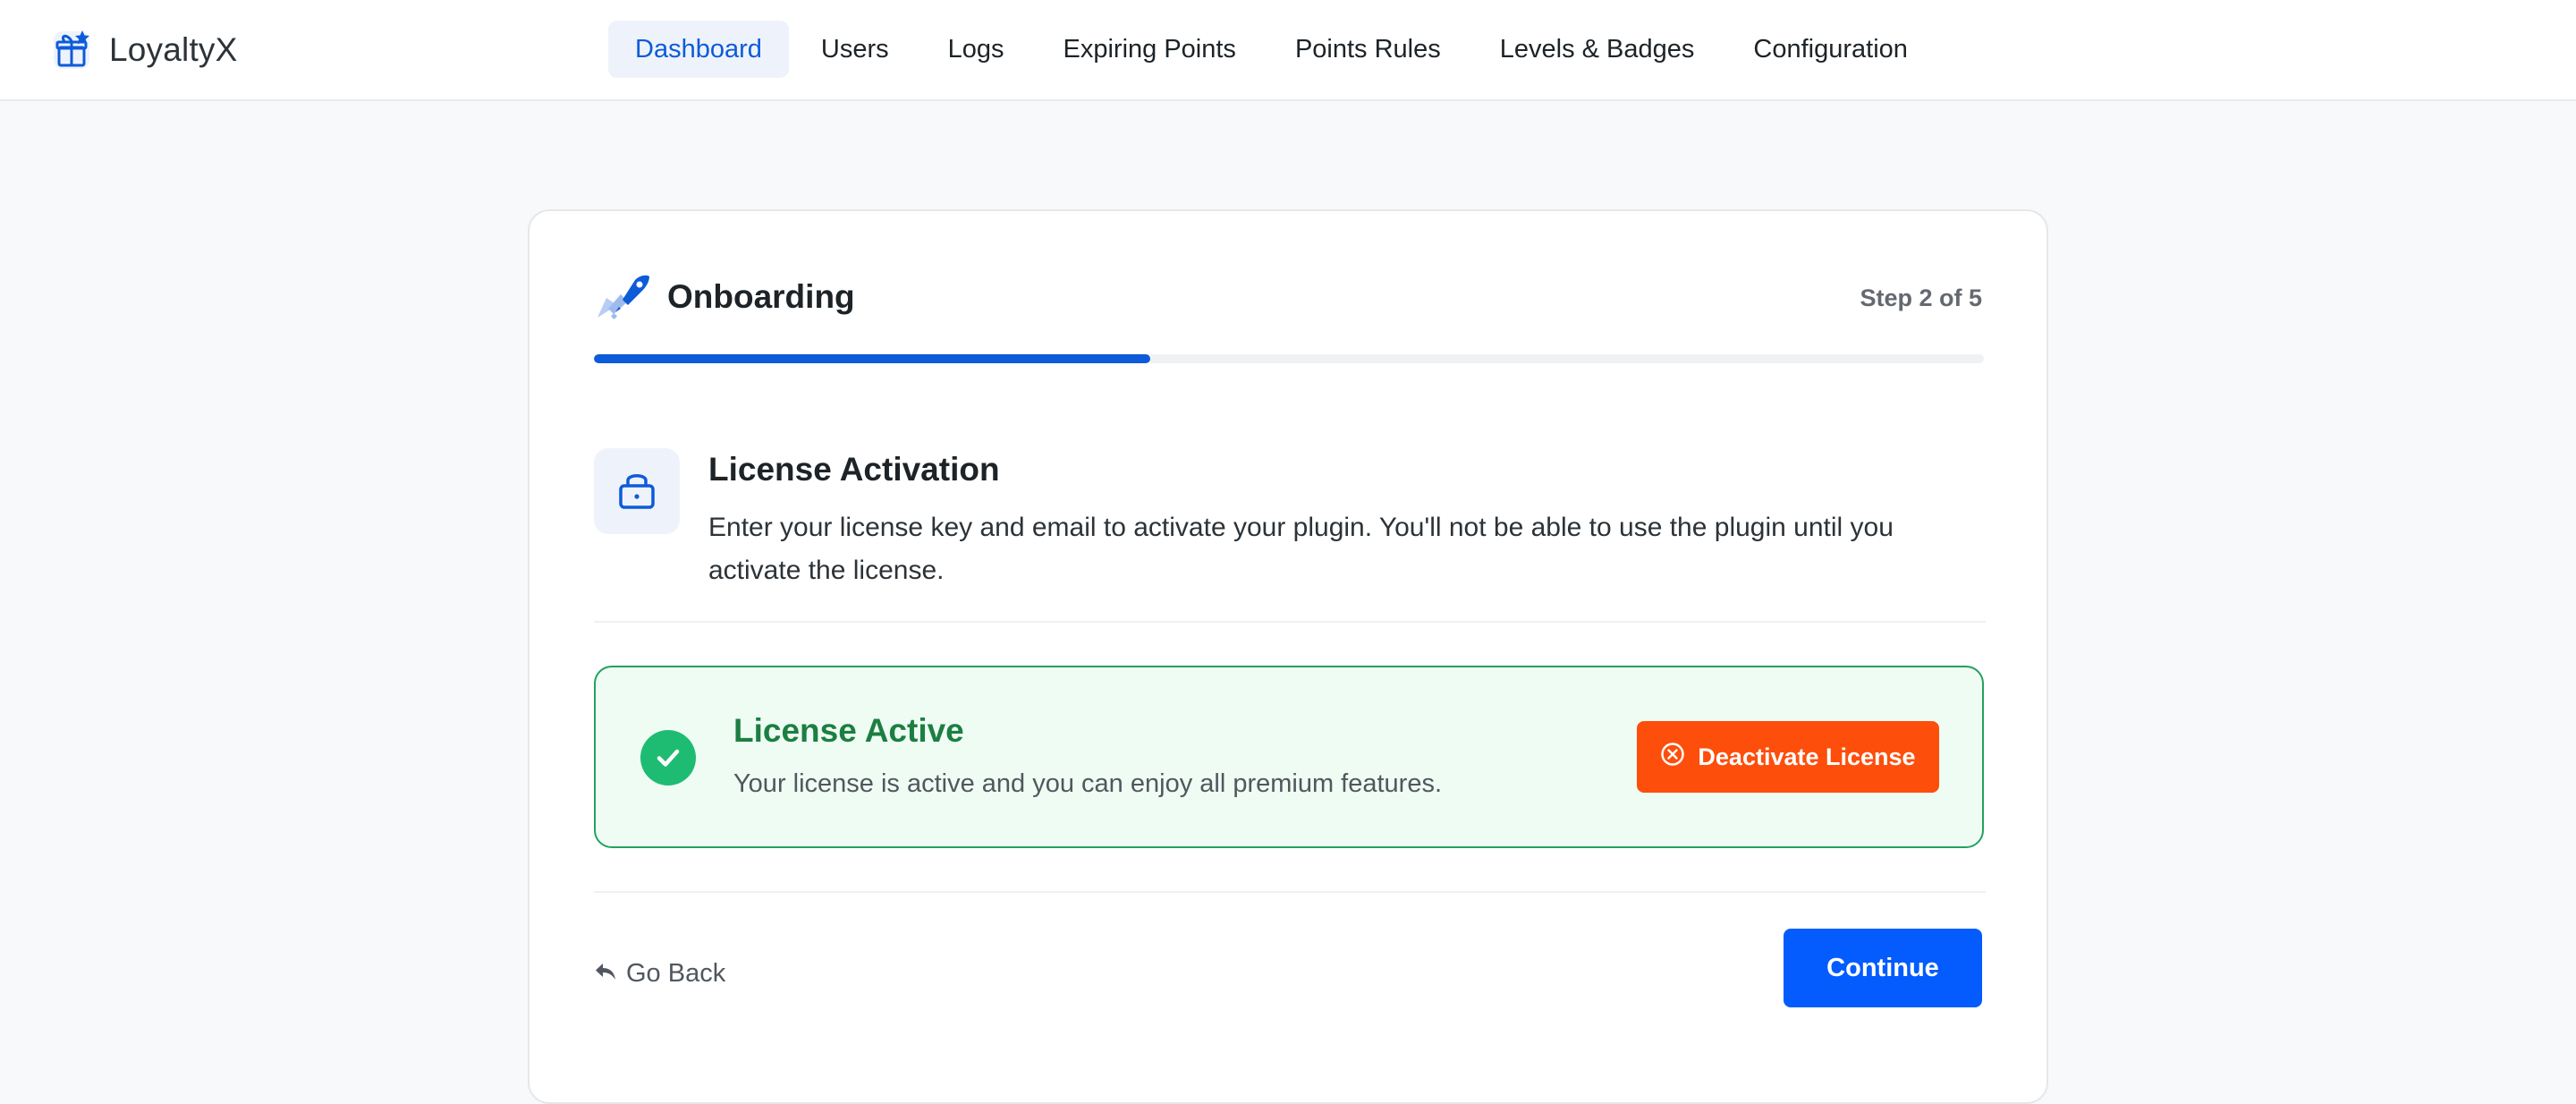 Image resolution: width=2576 pixels, height=1104 pixels. I want to click on license-title: License Activation, so click(854, 469).